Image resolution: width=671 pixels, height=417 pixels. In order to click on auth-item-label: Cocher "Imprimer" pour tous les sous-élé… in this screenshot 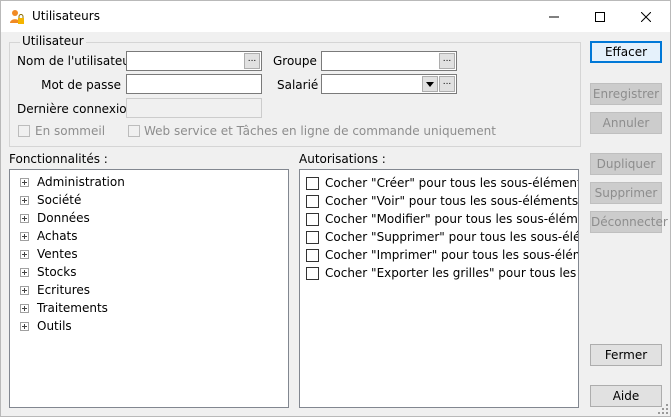, I will do `click(451, 255)`.